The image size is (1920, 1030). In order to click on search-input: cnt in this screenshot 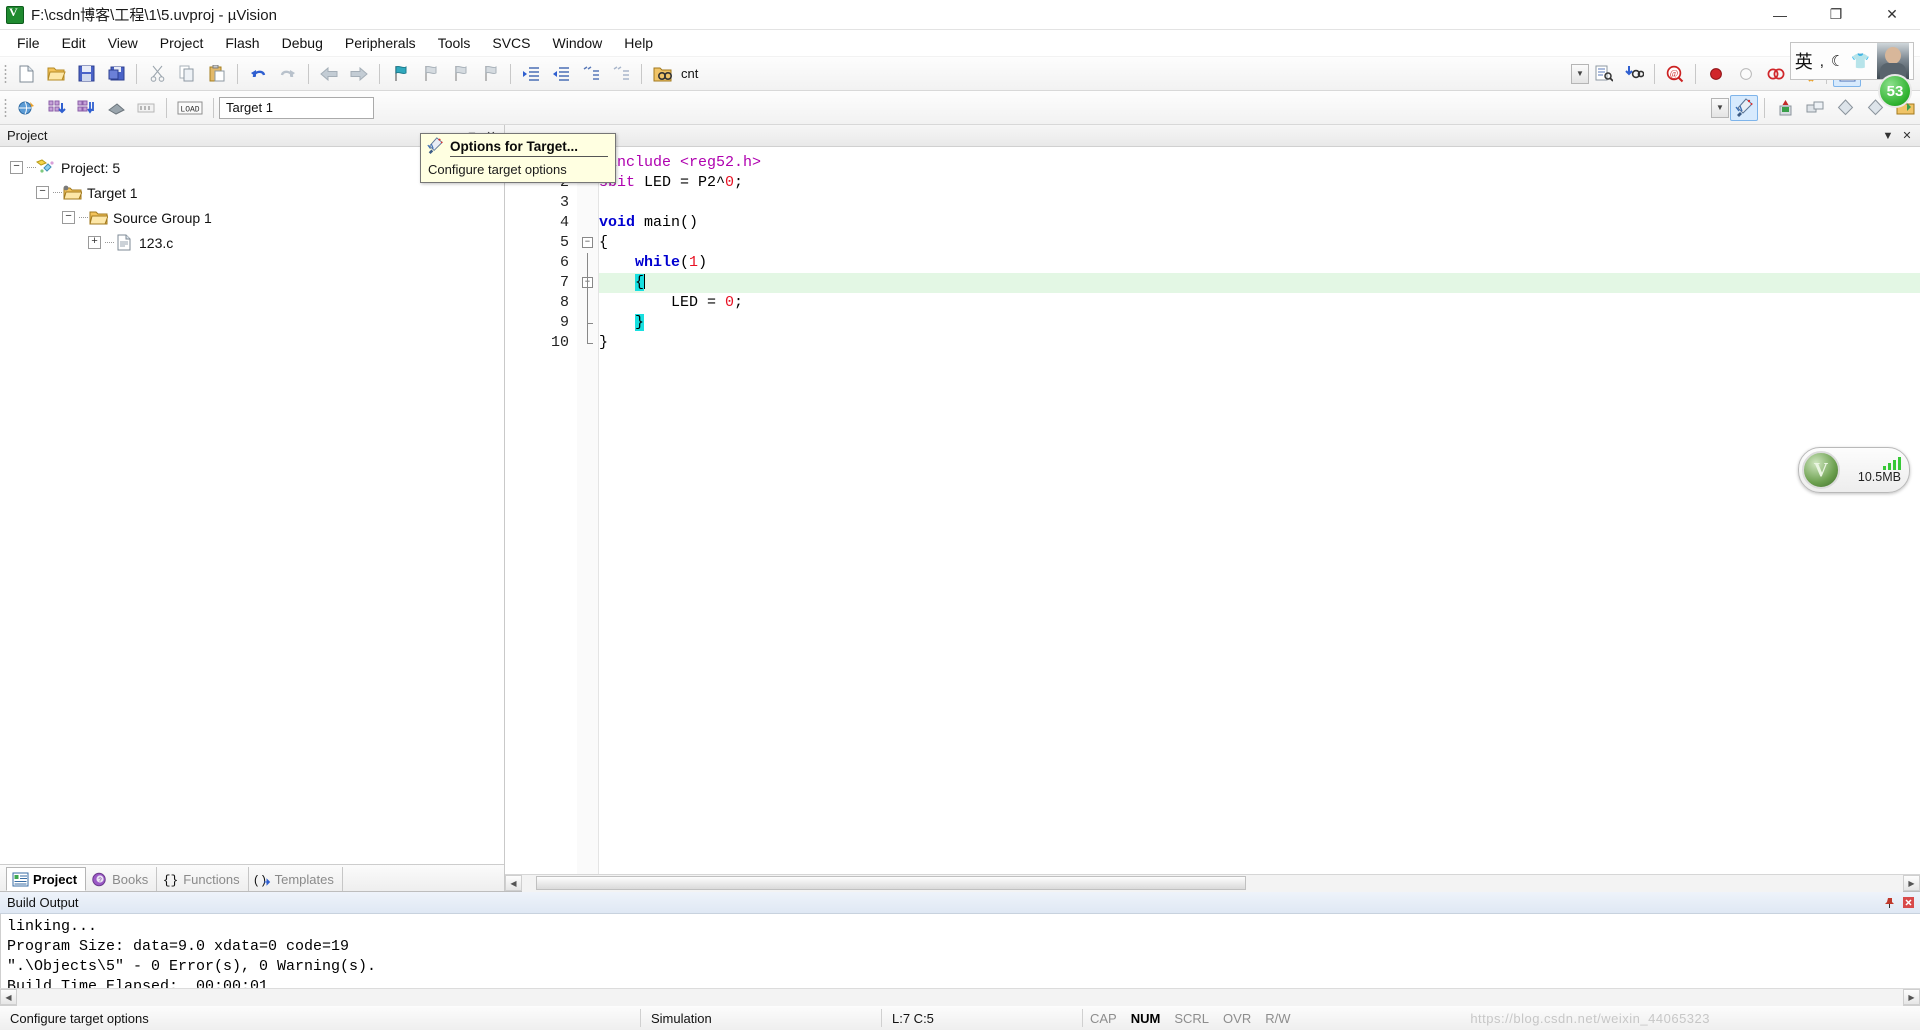, I will do `click(764, 74)`.